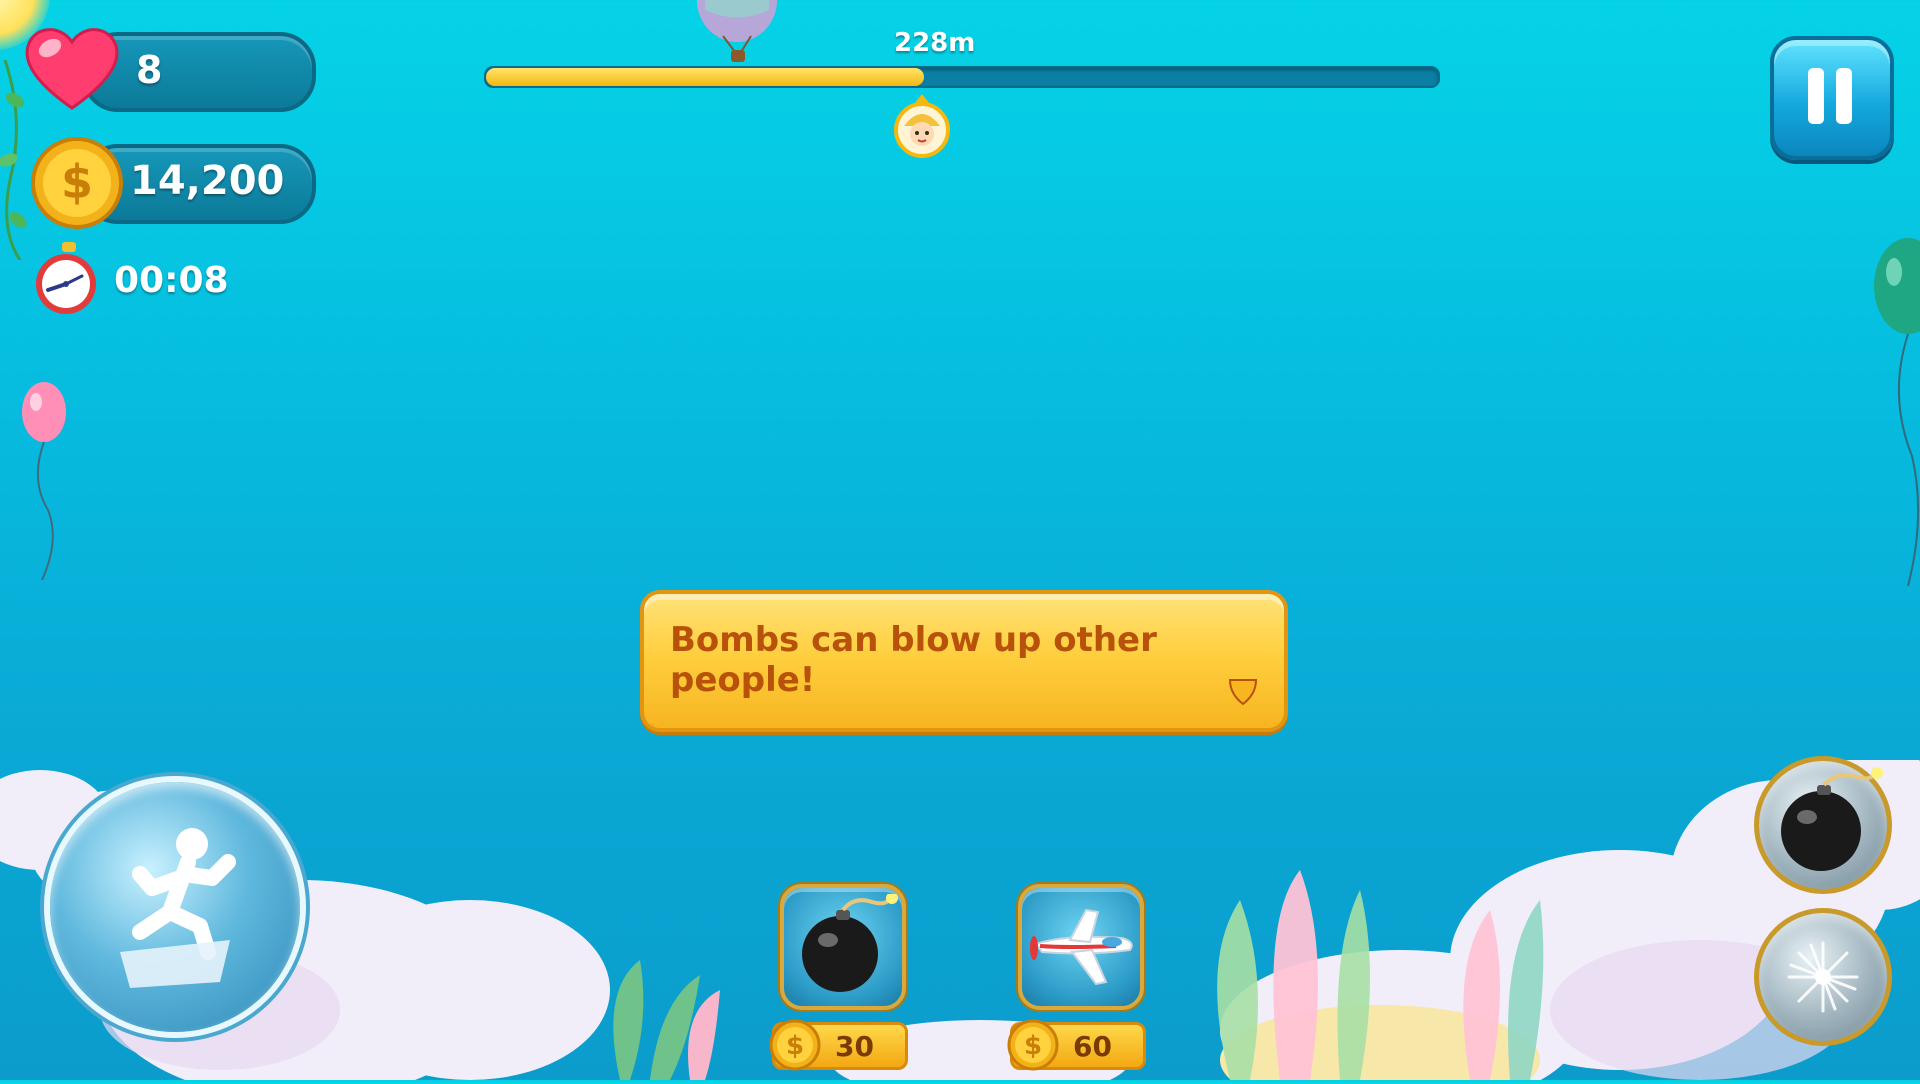  I want to click on coins-count: 14,200, so click(207, 181).